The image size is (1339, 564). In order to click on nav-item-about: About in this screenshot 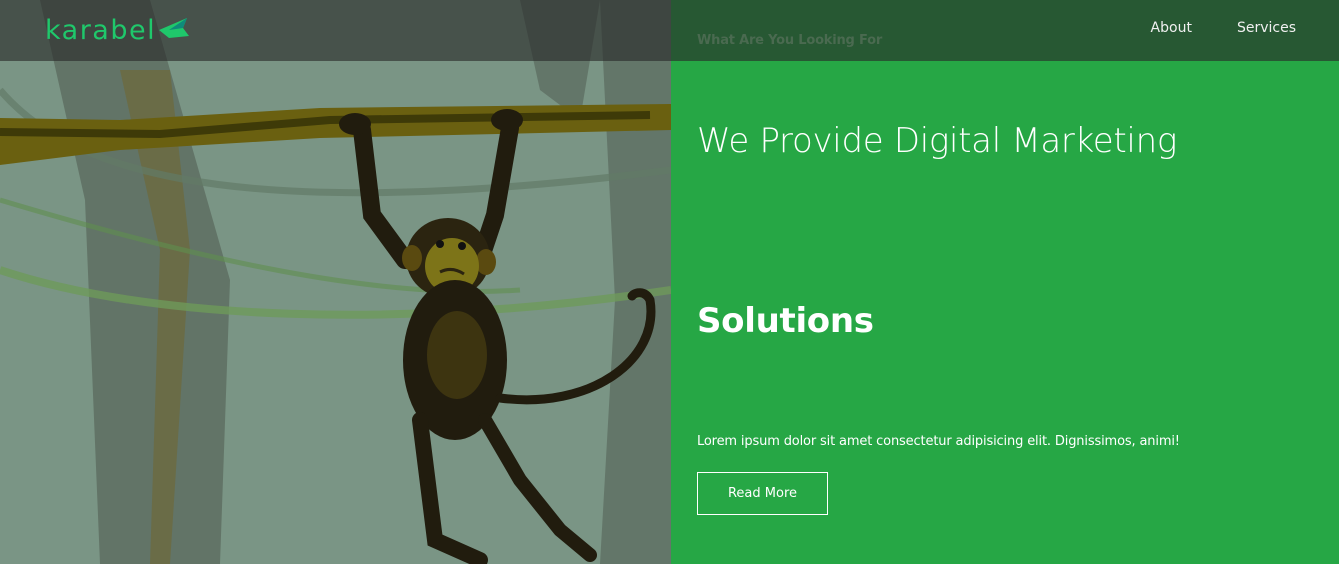, I will do `click(1171, 28)`.